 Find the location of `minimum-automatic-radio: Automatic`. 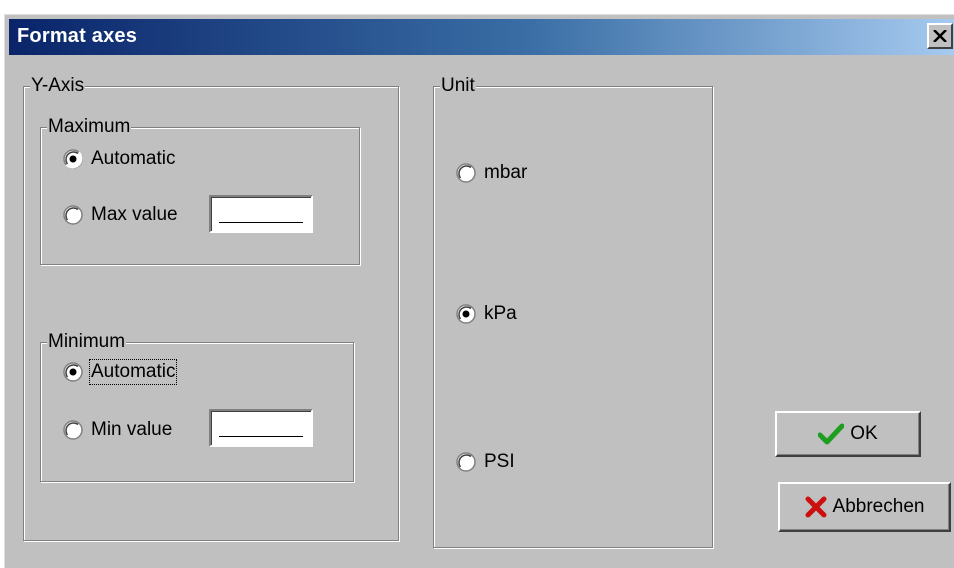

minimum-automatic-radio: Automatic is located at coordinates (120, 372).